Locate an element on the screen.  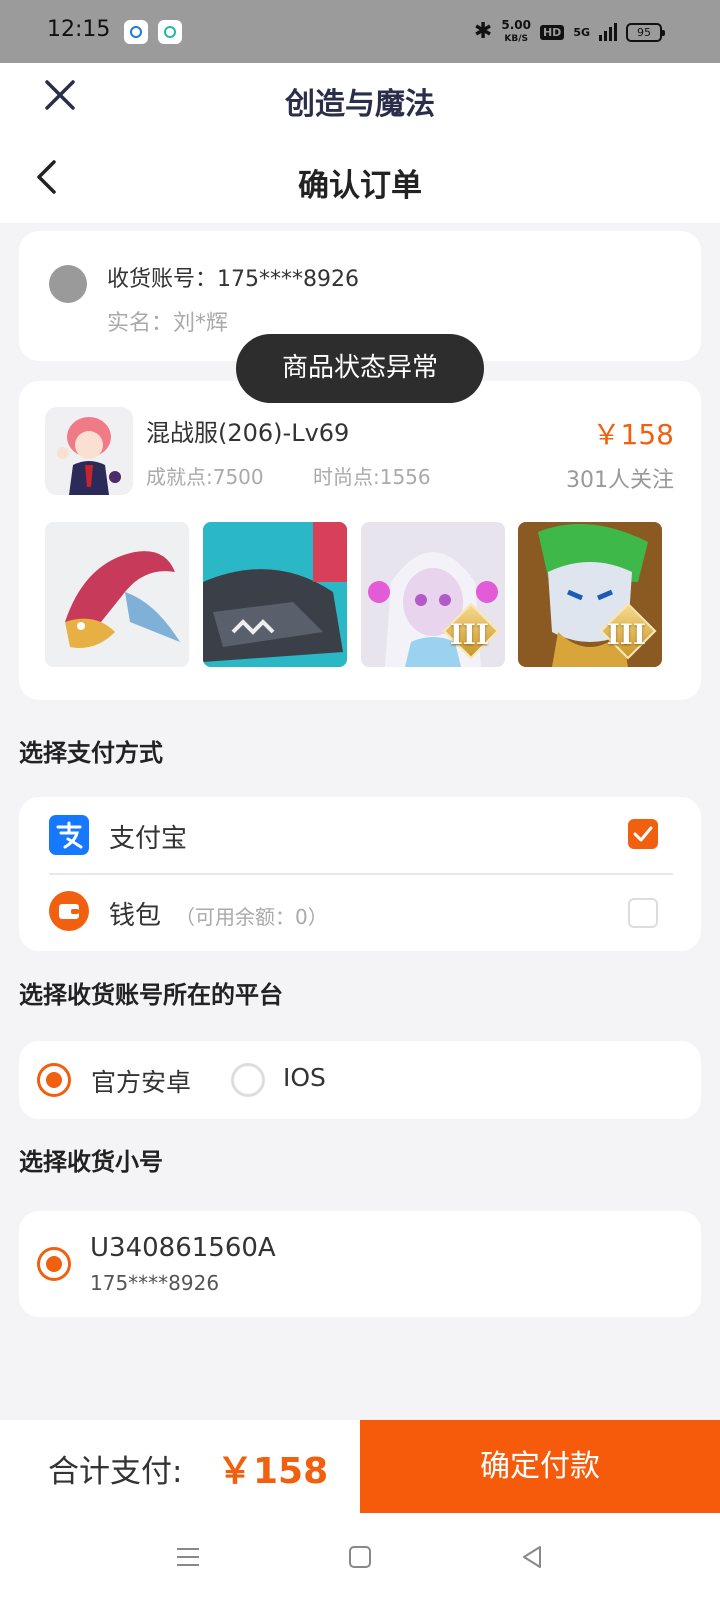
header: 创造与魔法 确认订单 is located at coordinates (360, 143).